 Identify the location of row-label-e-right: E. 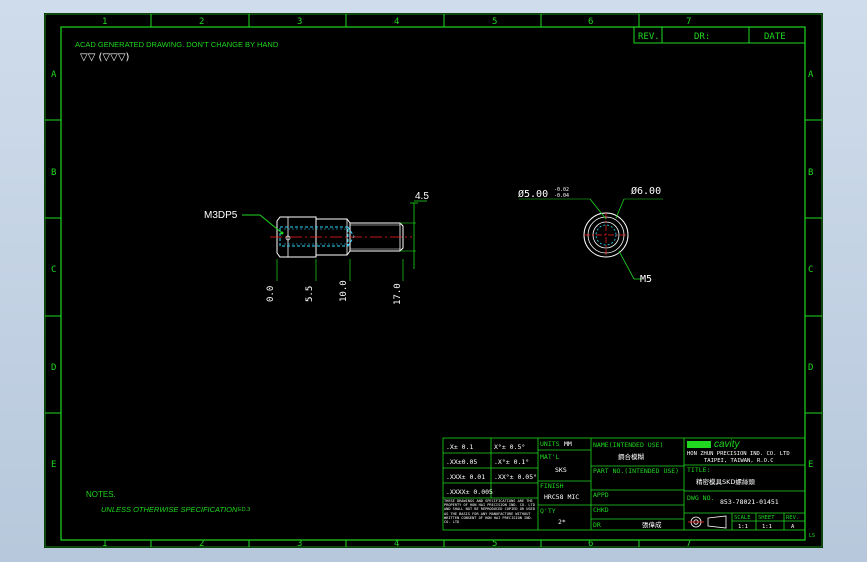
(810, 465).